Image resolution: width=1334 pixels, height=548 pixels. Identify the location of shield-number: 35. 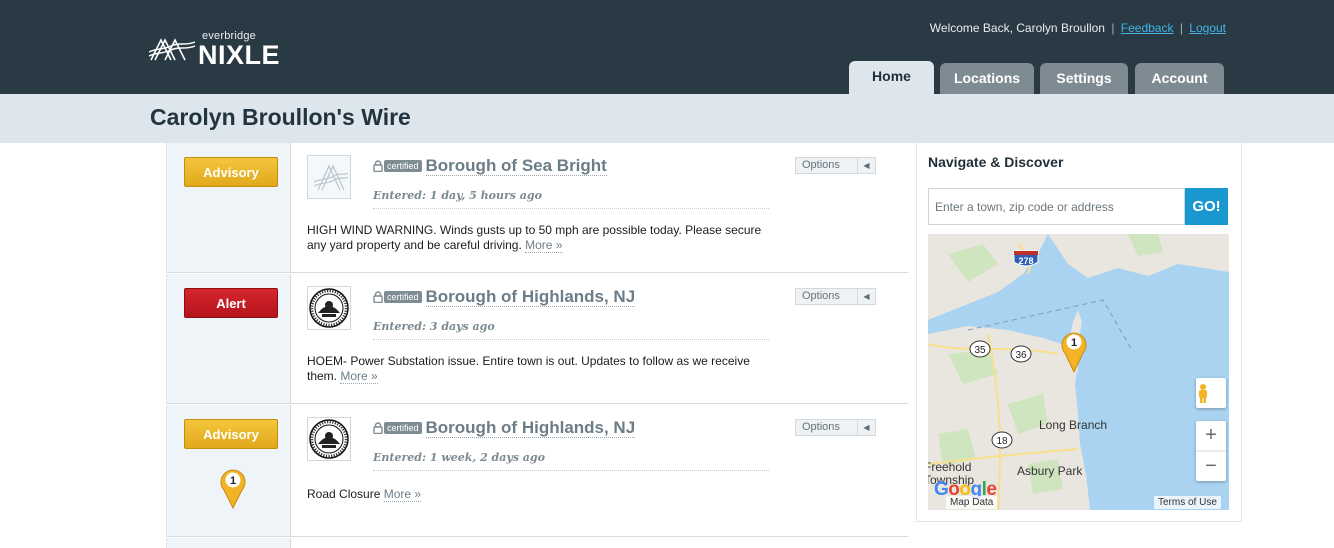
(980, 350).